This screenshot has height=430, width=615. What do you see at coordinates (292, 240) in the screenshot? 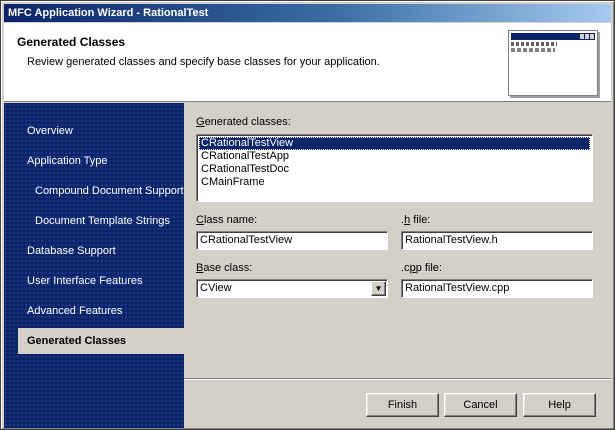
I see `class-name-field: CRationalTestView` at bounding box center [292, 240].